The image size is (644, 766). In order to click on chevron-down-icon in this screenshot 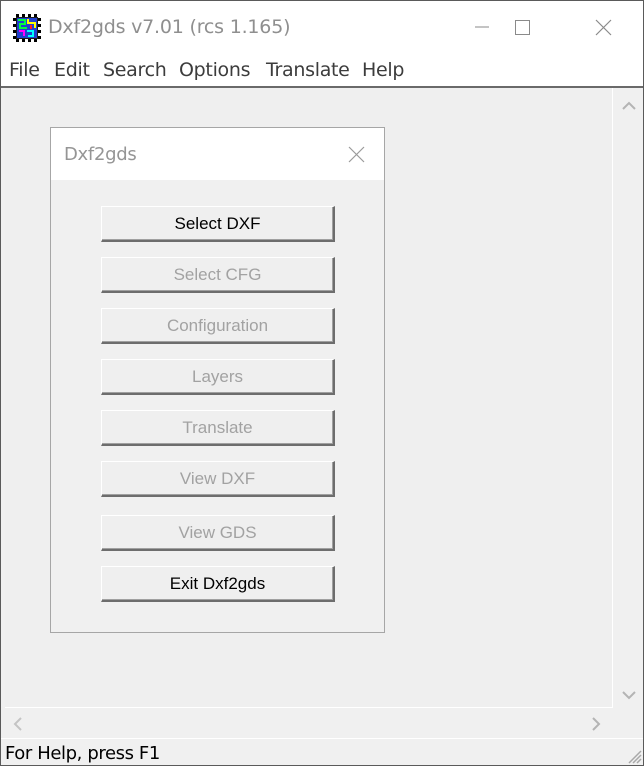, I will do `click(629, 696)`.